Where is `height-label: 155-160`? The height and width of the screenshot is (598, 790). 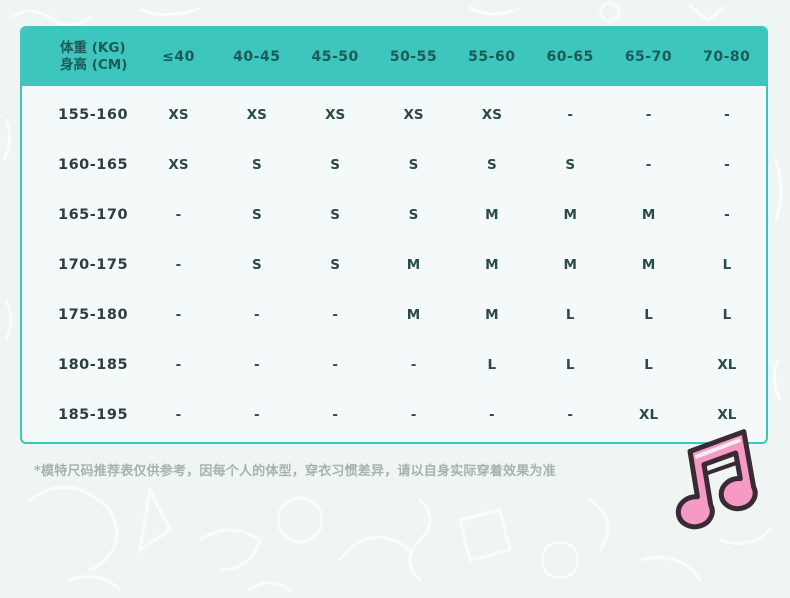 height-label: 155-160 is located at coordinates (93, 115).